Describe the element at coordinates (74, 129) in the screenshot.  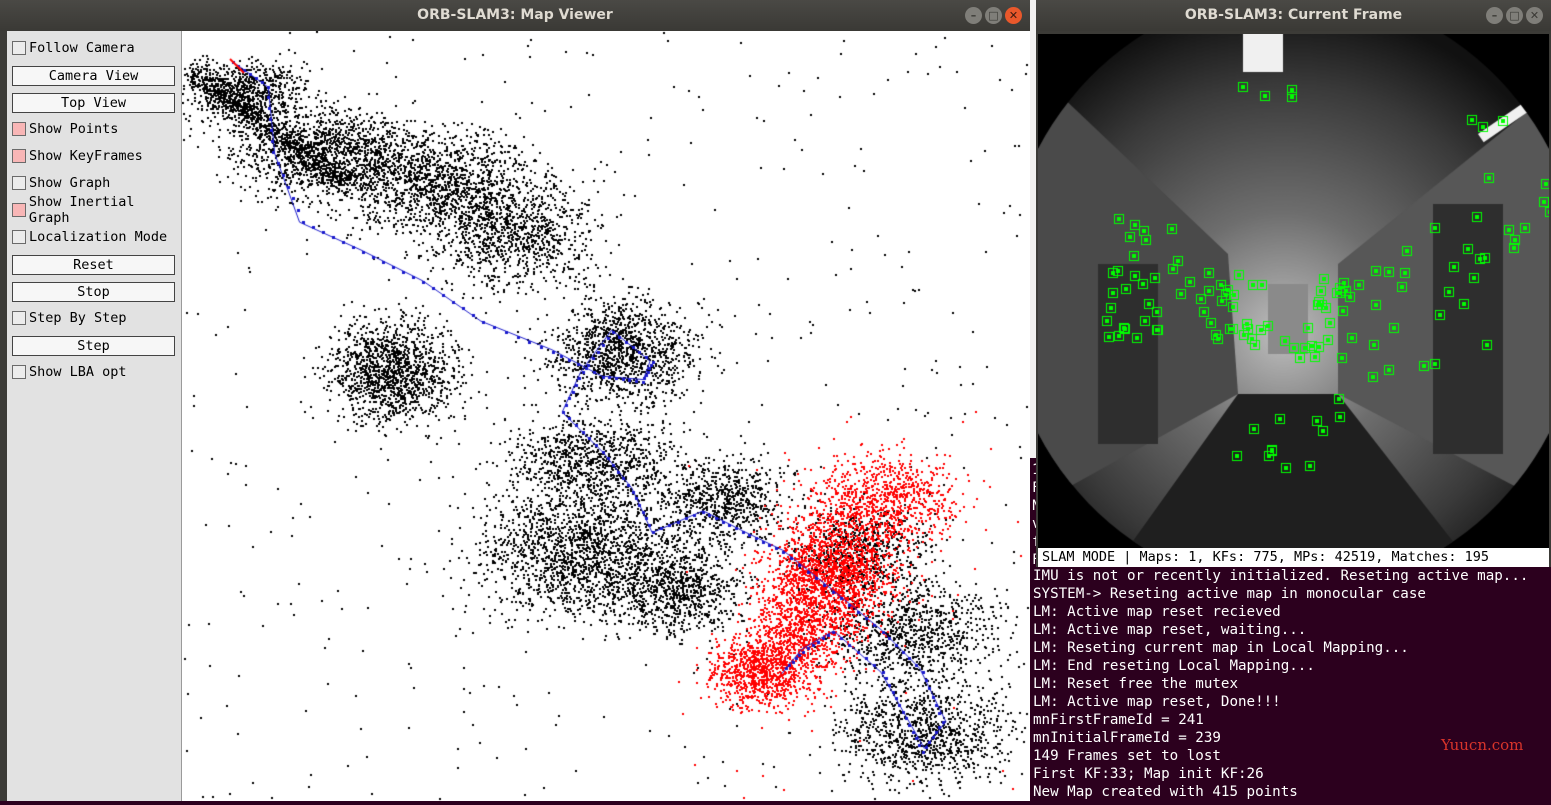
I see `show-points-label: Show Points` at that location.